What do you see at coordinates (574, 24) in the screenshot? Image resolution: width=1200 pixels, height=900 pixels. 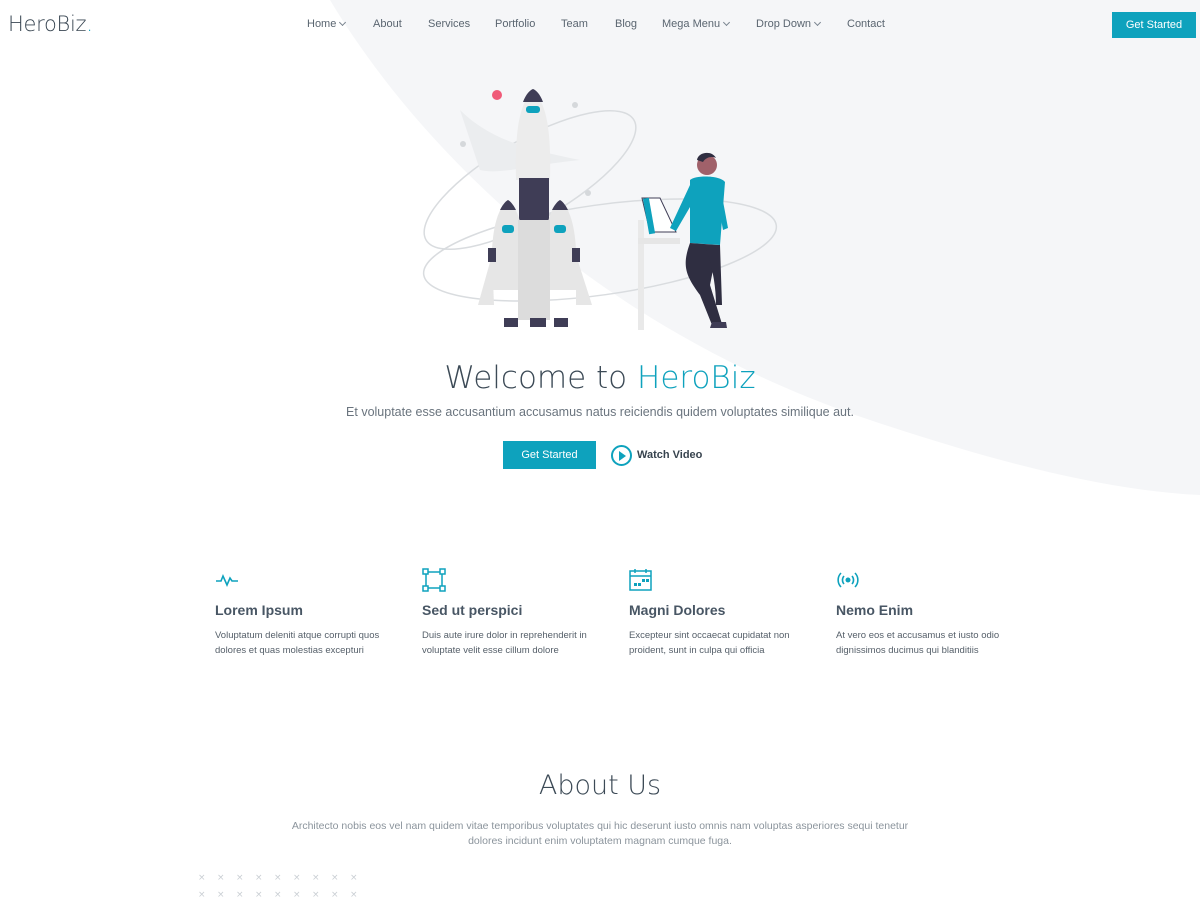 I see `nav-team: Team` at bounding box center [574, 24].